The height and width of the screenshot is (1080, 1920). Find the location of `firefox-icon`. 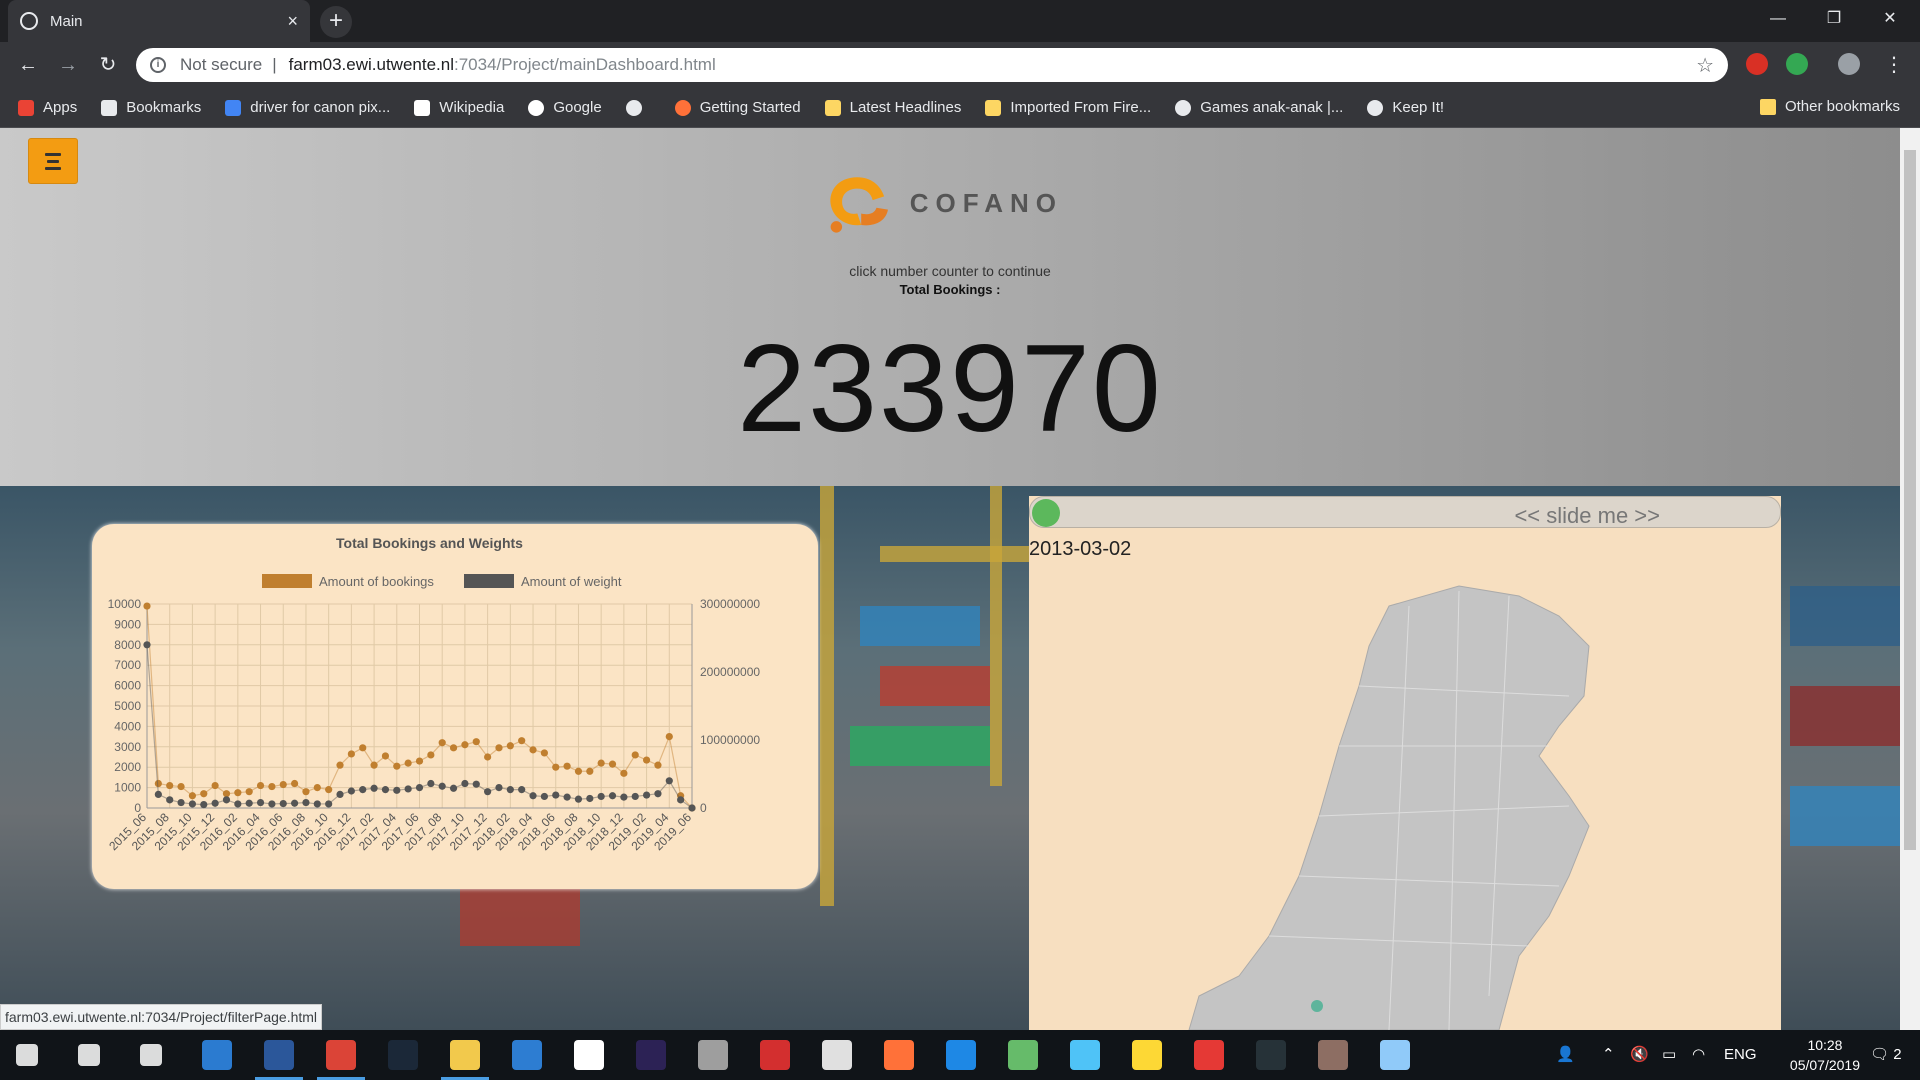

firefox-icon is located at coordinates (899, 1055).